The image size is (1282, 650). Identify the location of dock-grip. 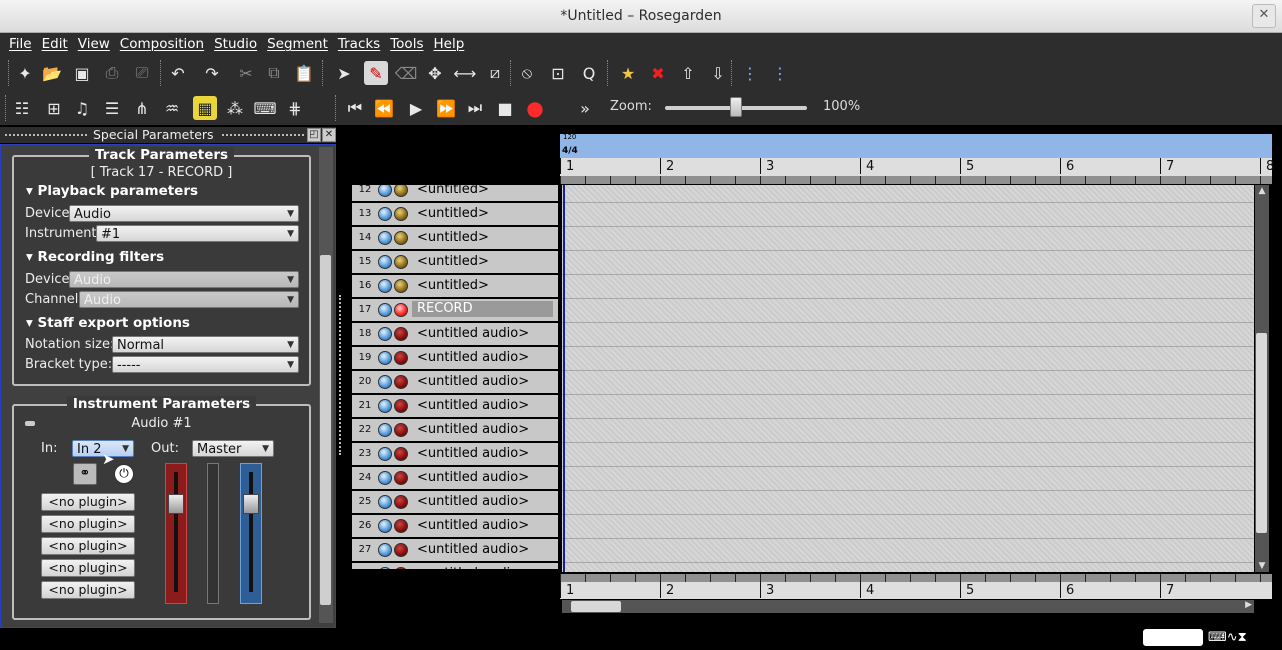
(46, 136).